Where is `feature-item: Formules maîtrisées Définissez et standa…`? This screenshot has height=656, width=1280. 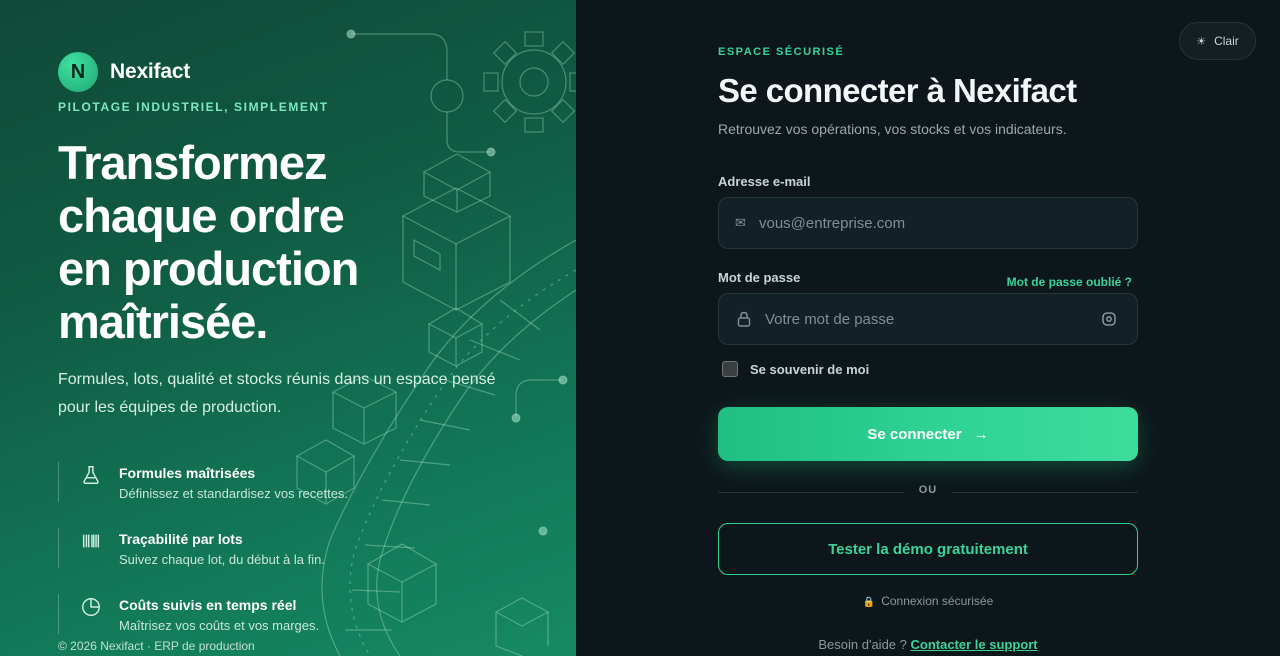 feature-item: Formules maîtrisées Définissez et standa… is located at coordinates (203, 491).